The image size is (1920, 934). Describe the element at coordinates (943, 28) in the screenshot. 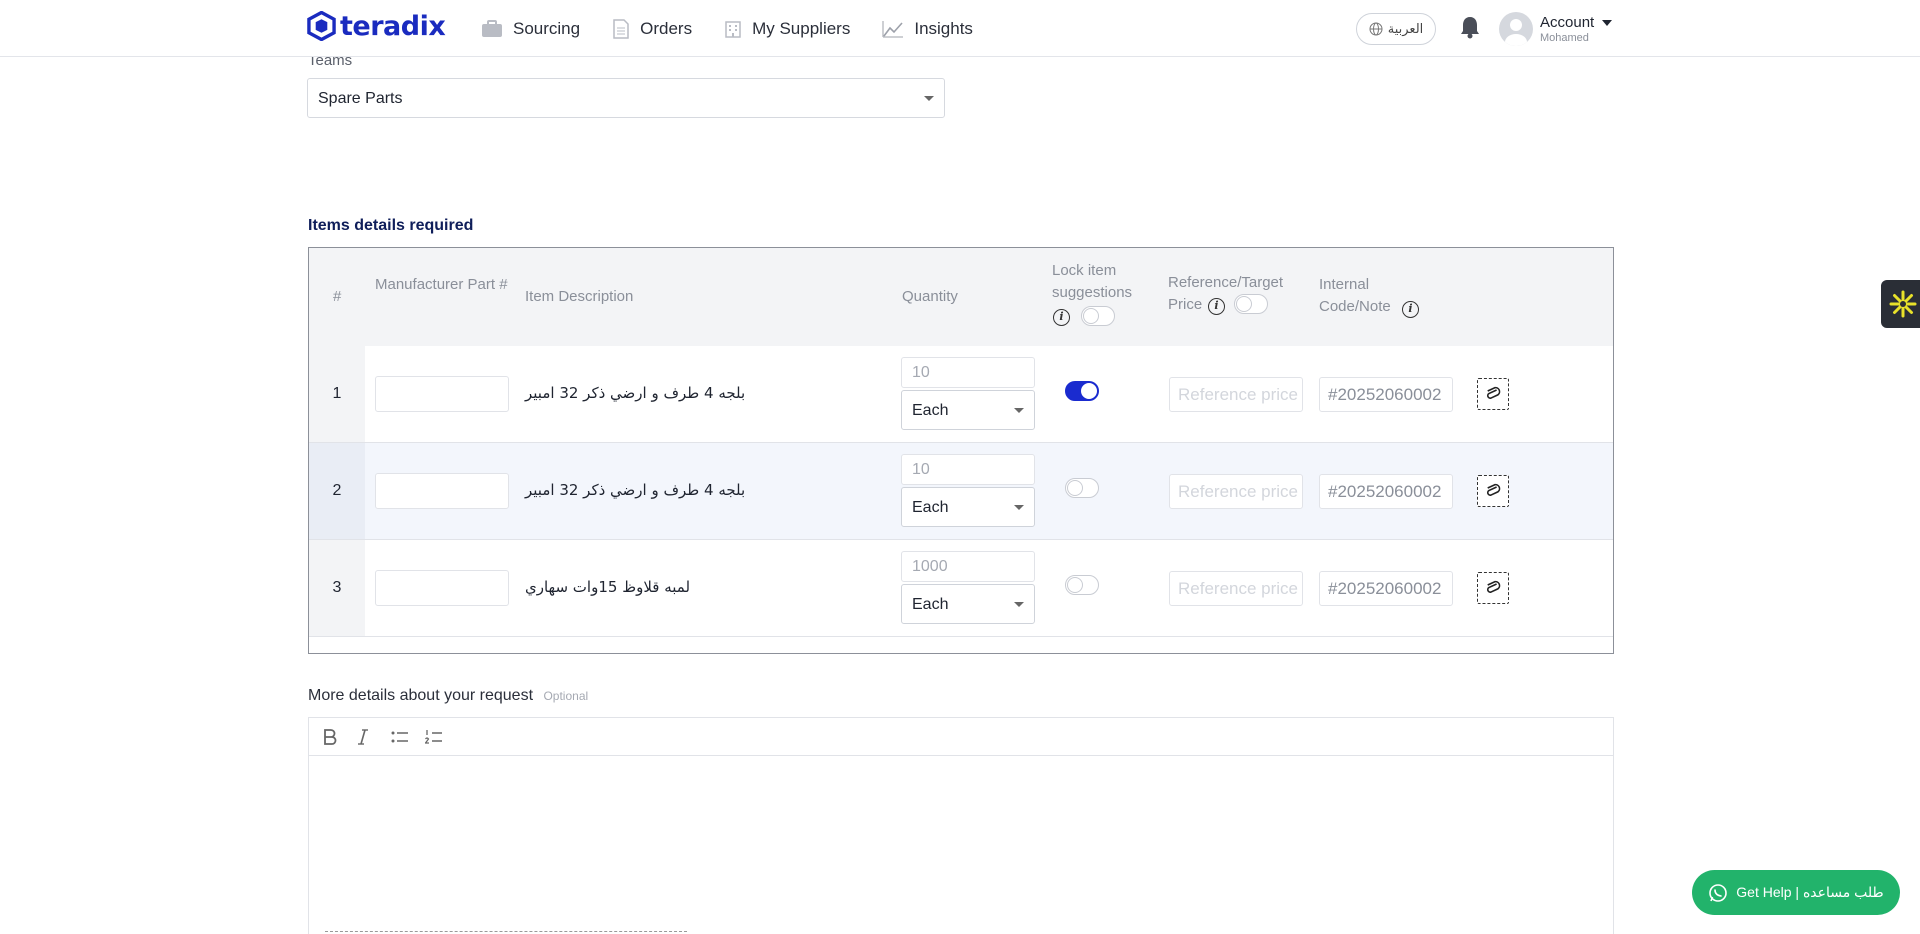

I see `nav-insights-label: Insights` at that location.